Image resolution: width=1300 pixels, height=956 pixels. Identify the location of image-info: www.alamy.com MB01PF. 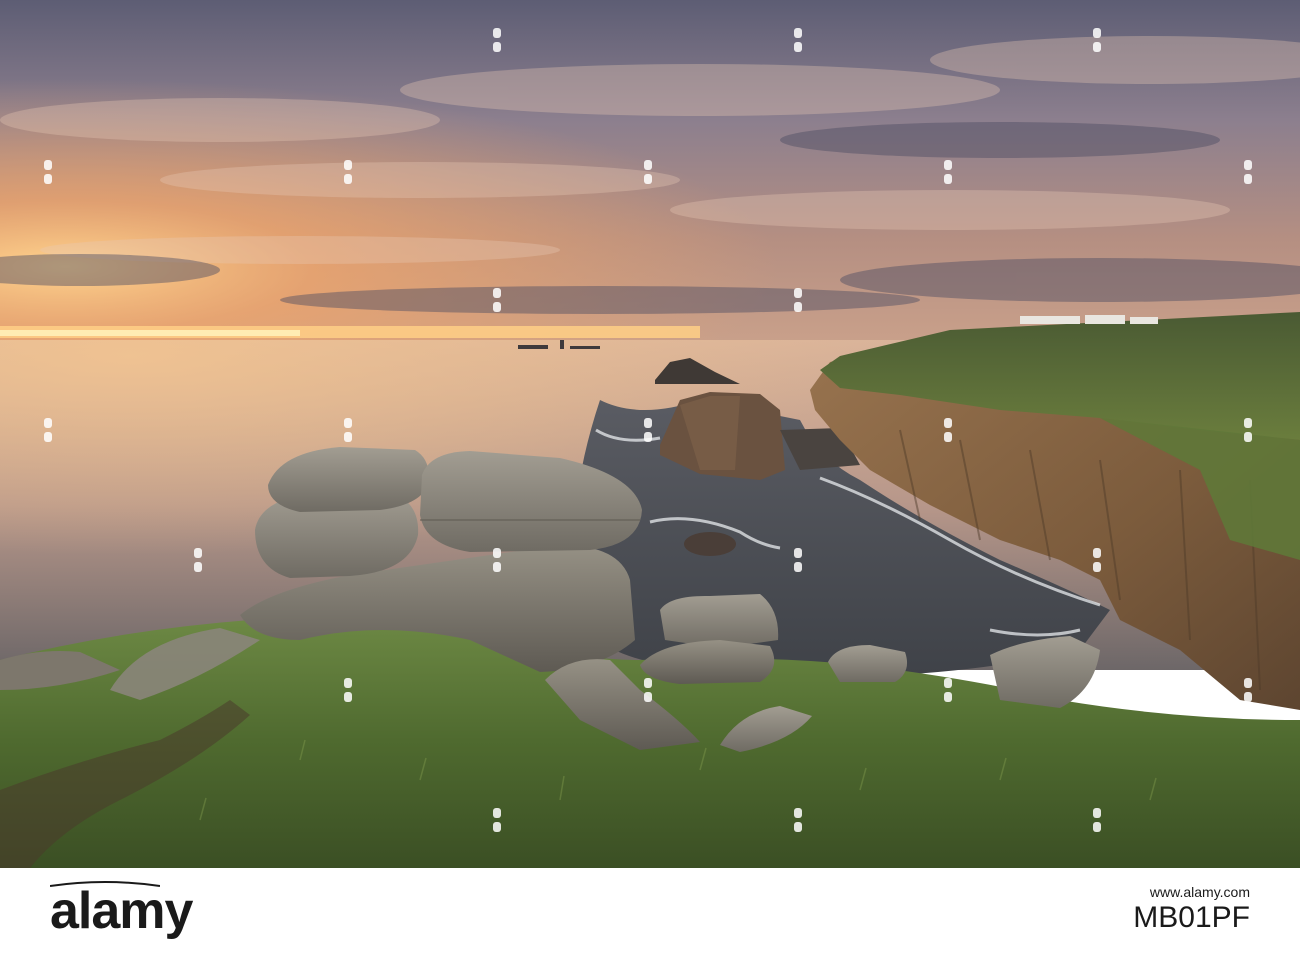
(1191, 910).